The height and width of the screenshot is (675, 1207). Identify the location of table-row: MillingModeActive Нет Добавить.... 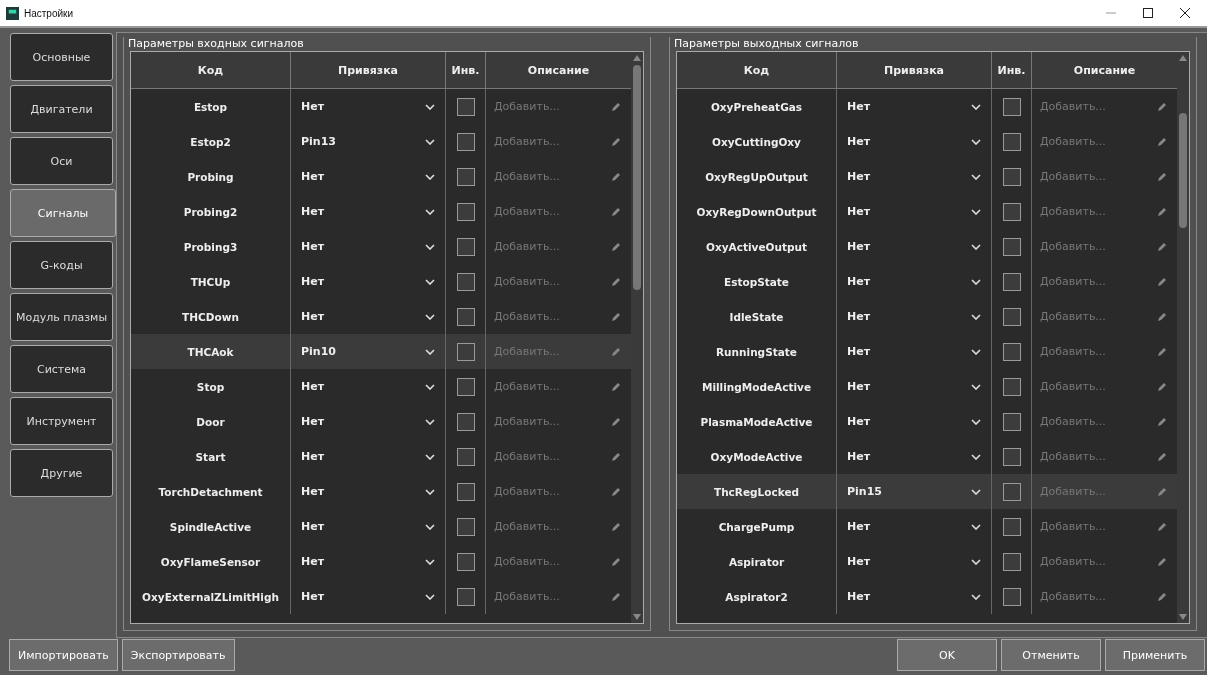
(927, 386).